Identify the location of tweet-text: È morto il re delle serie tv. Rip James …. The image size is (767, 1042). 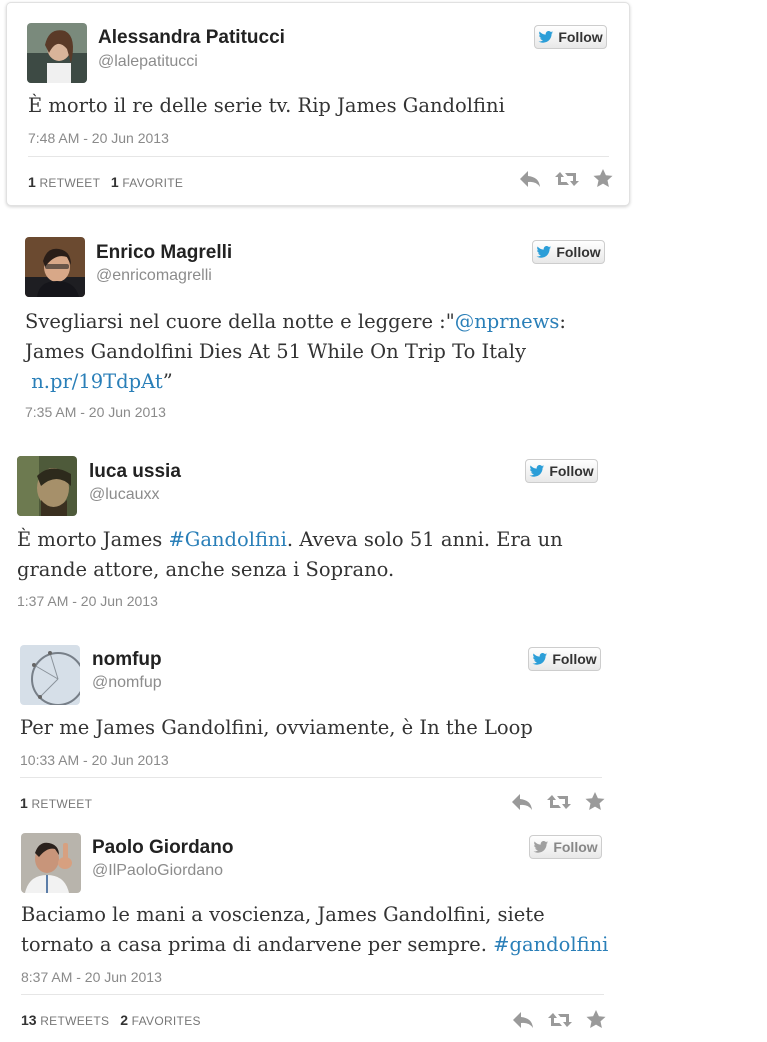
(266, 105).